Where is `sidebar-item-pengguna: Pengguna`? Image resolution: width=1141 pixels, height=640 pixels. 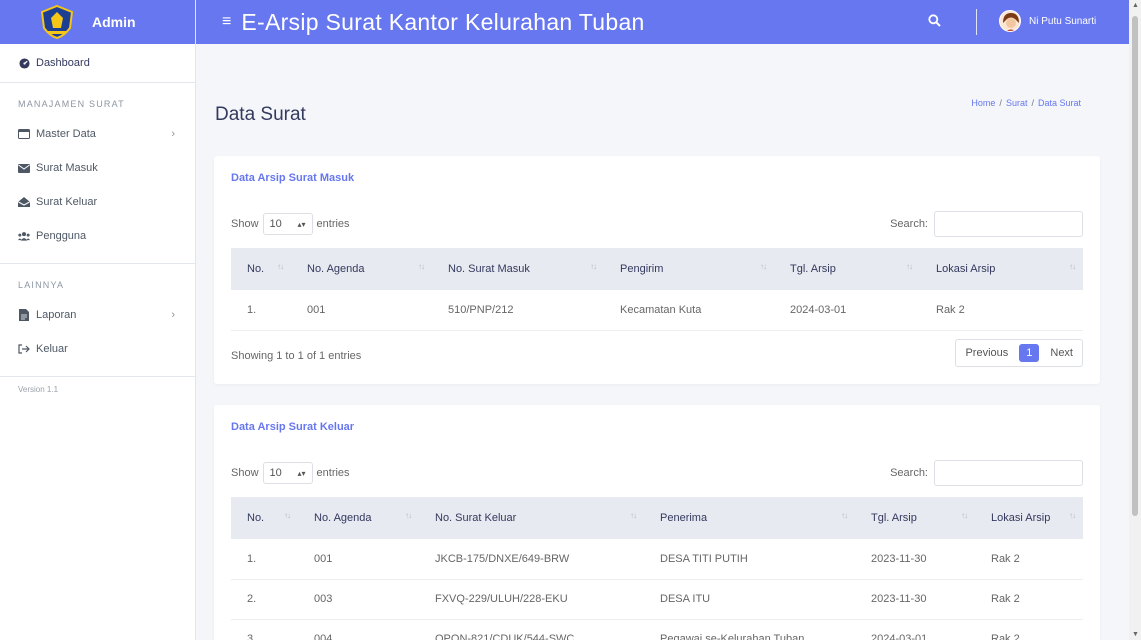 sidebar-item-pengguna: Pengguna is located at coordinates (97, 236).